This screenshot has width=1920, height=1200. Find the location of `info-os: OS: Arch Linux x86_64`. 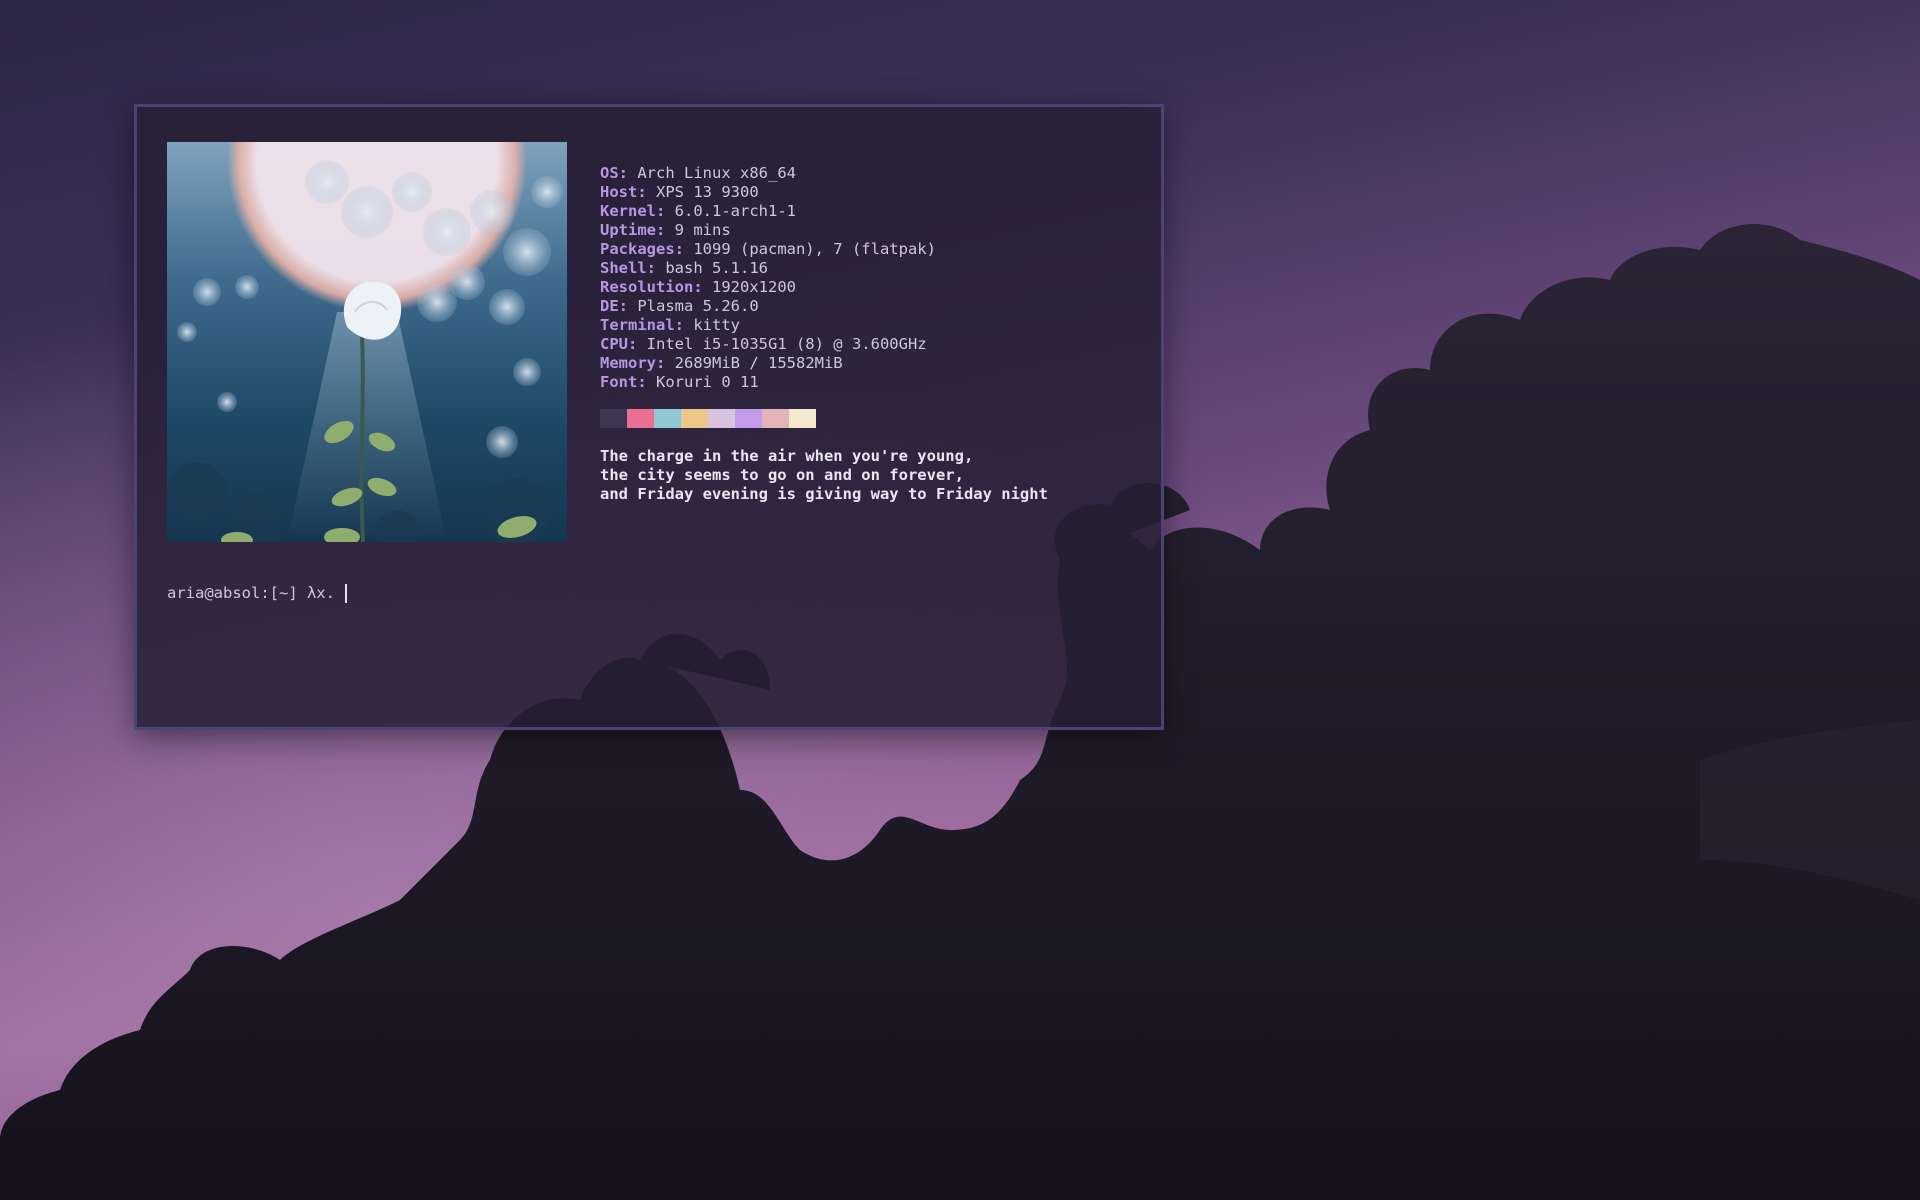

info-os: OS: Arch Linux x86_64 is located at coordinates (698, 173).